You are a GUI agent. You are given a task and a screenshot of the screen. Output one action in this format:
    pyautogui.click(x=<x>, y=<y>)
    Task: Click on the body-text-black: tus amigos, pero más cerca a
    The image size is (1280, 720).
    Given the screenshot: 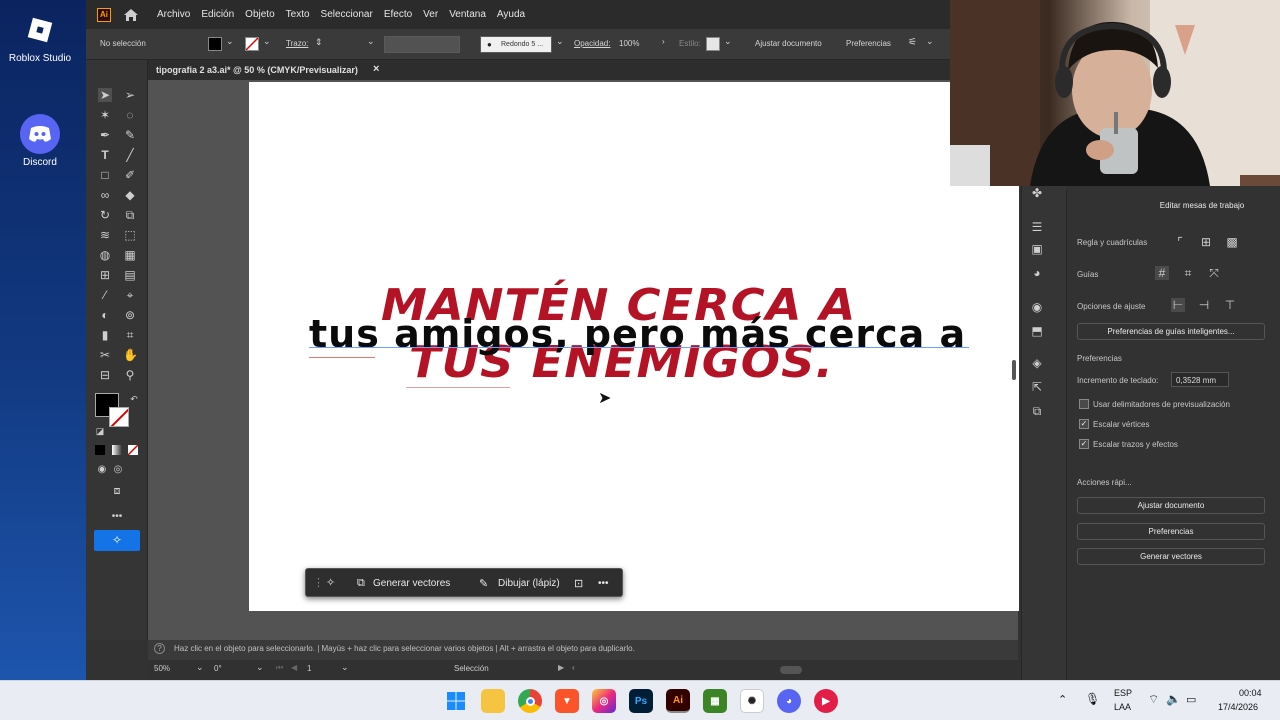 What is the action you would take?
    pyautogui.click(x=637, y=334)
    